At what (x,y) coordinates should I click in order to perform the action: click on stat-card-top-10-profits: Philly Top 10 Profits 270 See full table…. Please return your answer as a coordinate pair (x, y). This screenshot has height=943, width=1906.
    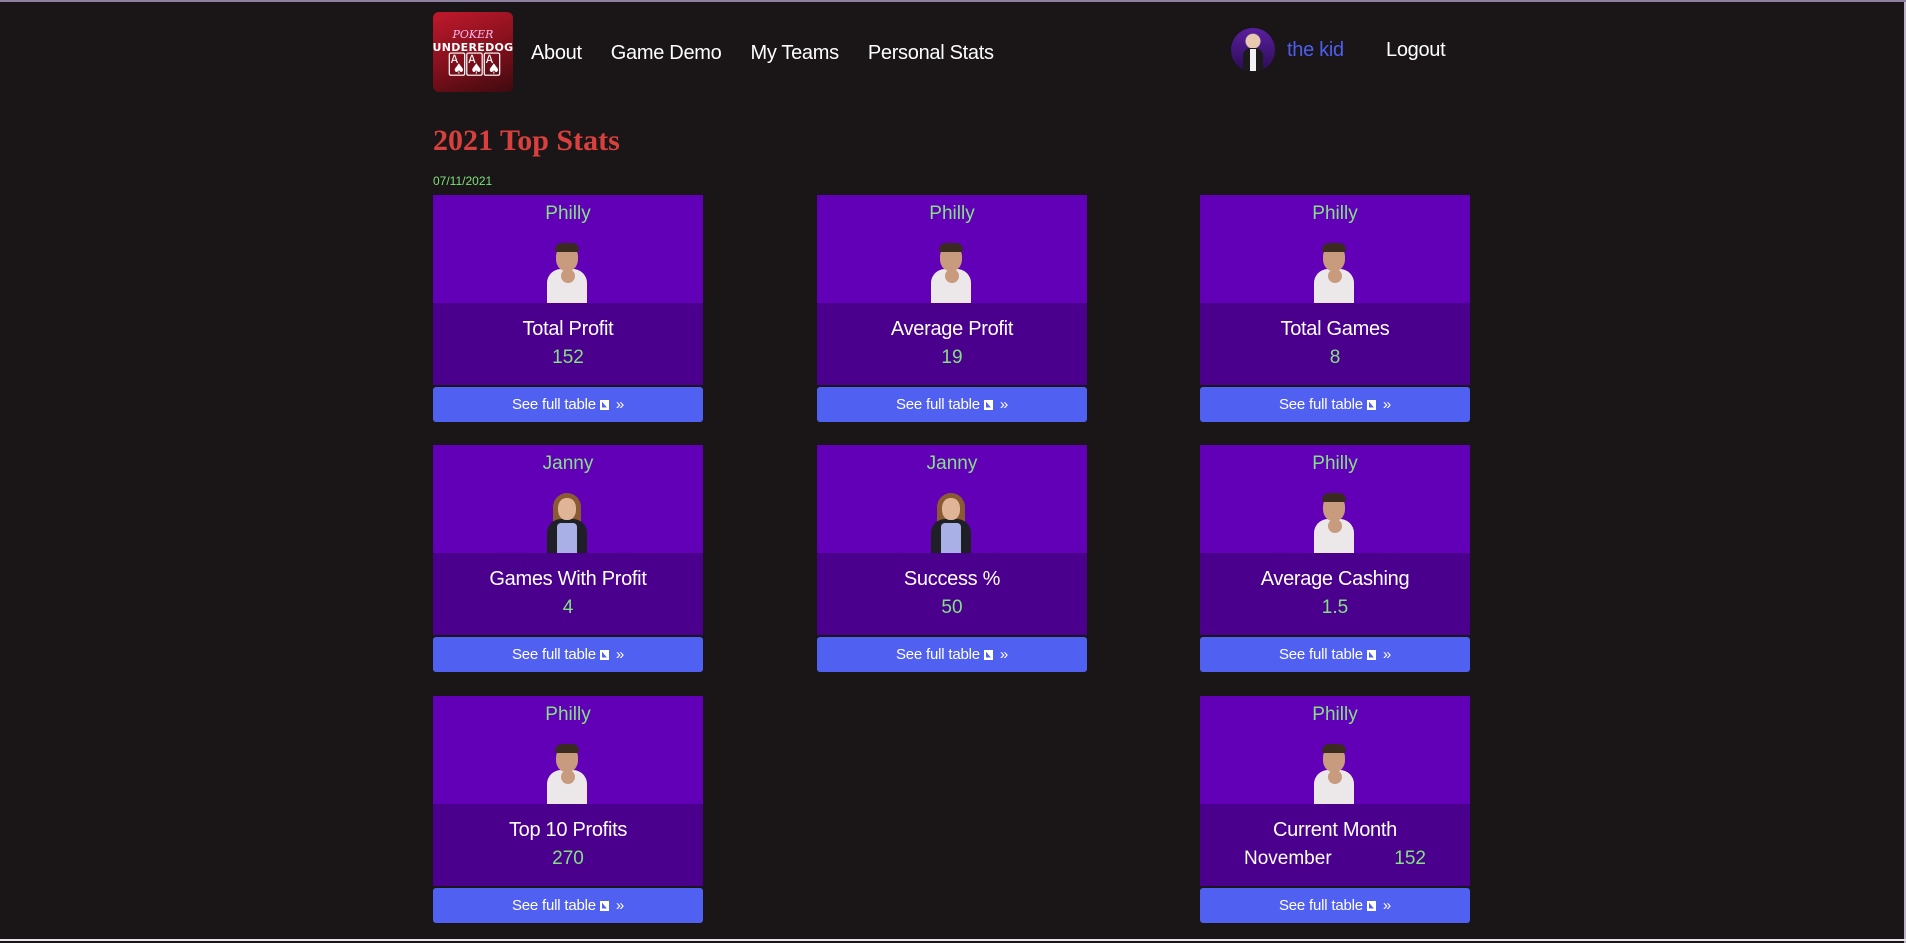
    Looking at the image, I should click on (568, 809).